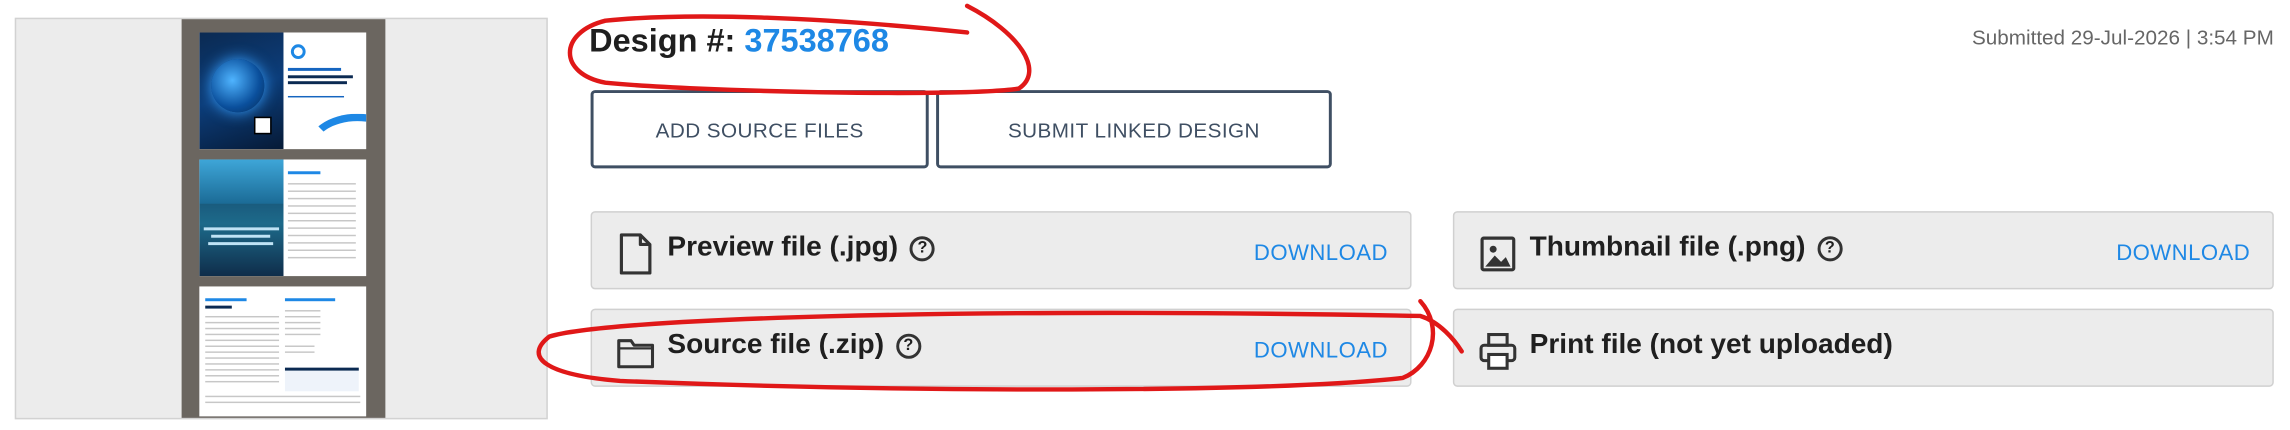  What do you see at coordinates (783, 247) in the screenshot?
I see `preview-file-label: Preview file (.jpg)` at bounding box center [783, 247].